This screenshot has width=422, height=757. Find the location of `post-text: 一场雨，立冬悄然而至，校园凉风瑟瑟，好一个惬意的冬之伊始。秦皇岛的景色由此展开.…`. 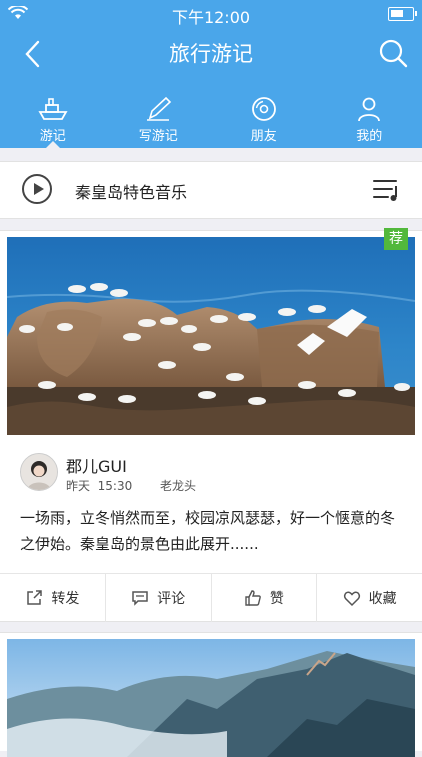

post-text: 一场雨，立冬悄然而至，校园凉风瑟瑟，好一个惬意的冬之伊始。秦皇岛的景色由此展开.… is located at coordinates (212, 531).